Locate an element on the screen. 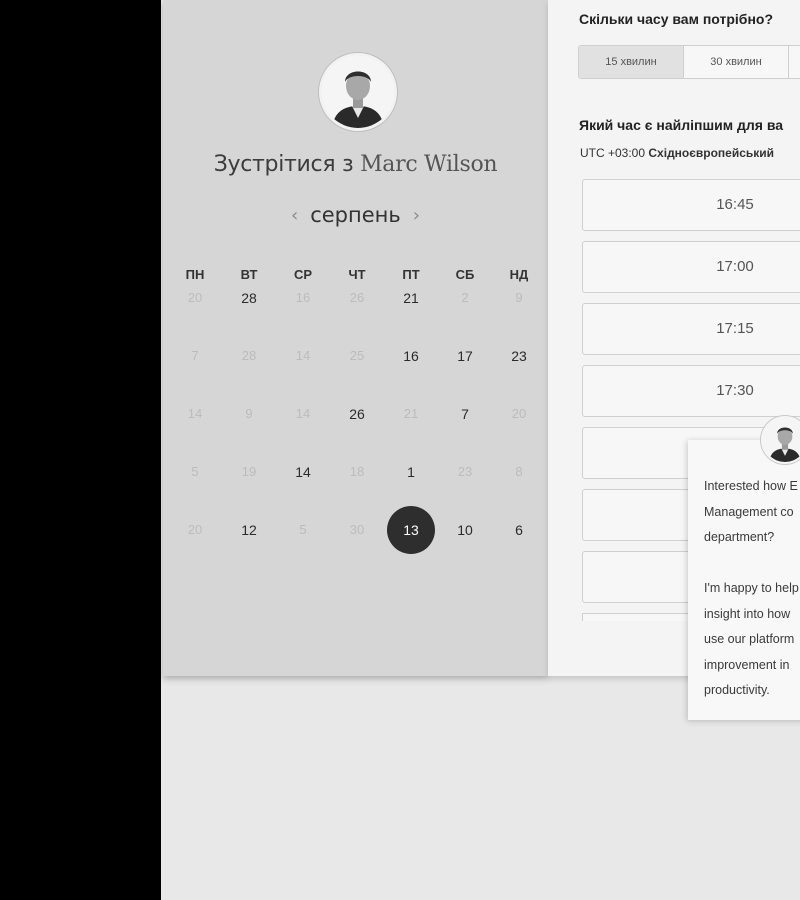 The height and width of the screenshot is (900, 800). calendar-day: 26 is located at coordinates (357, 433).